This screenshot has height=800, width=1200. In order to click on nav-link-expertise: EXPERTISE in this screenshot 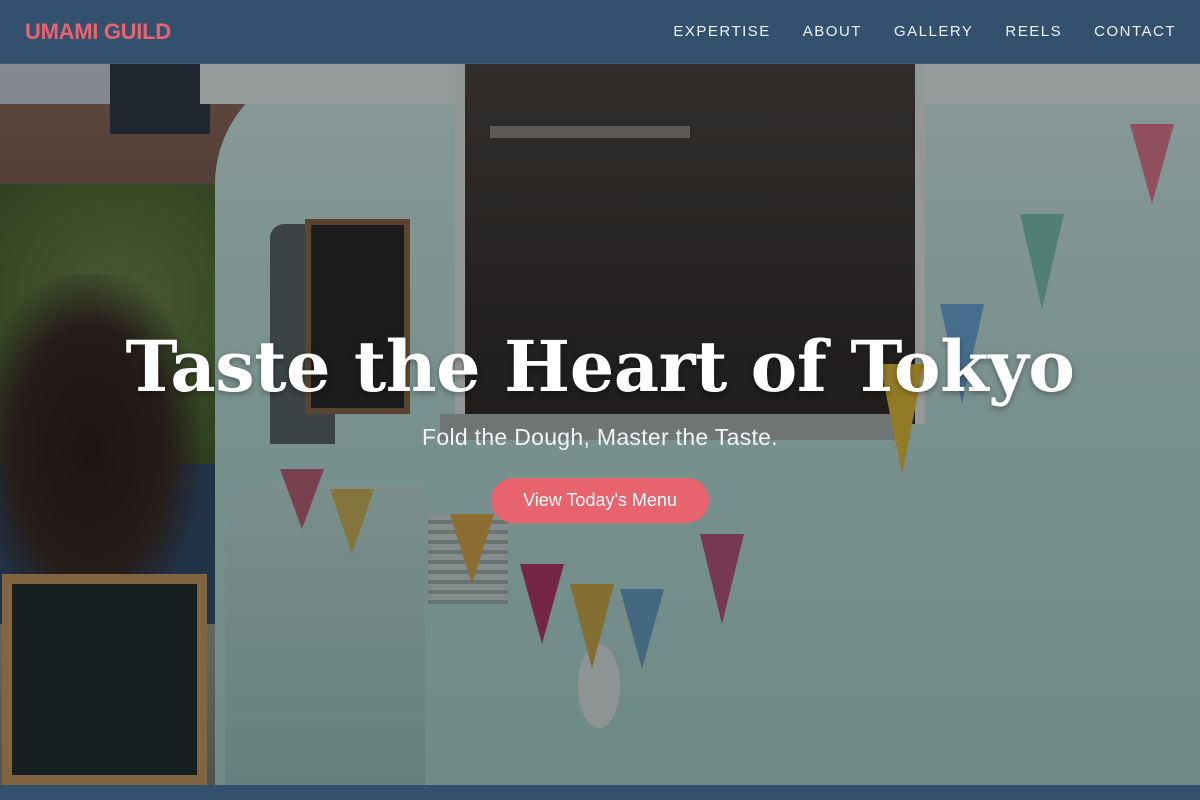, I will do `click(721, 31)`.